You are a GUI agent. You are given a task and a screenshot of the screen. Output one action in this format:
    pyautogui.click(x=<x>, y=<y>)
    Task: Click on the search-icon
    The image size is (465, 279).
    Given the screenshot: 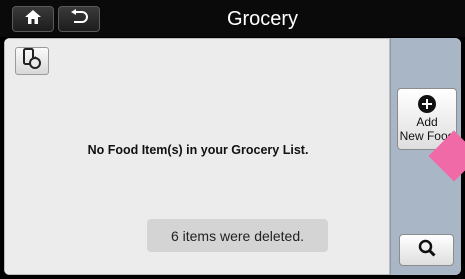 What is the action you would take?
    pyautogui.click(x=427, y=250)
    